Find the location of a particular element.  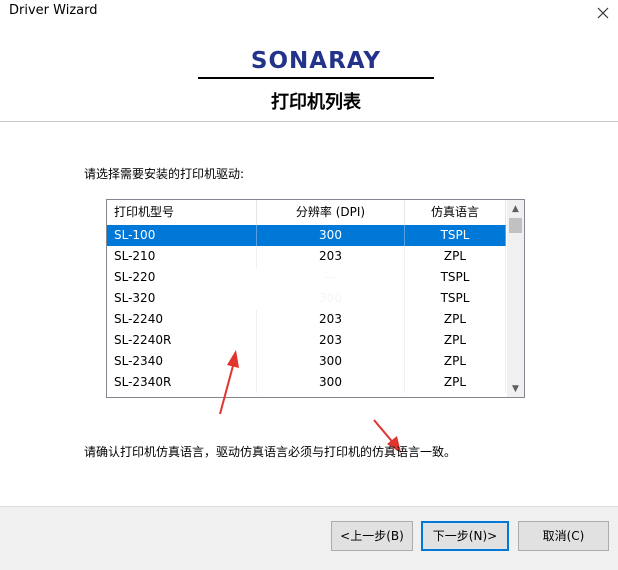

scroll-down-icon: ▼ is located at coordinates (515, 388).